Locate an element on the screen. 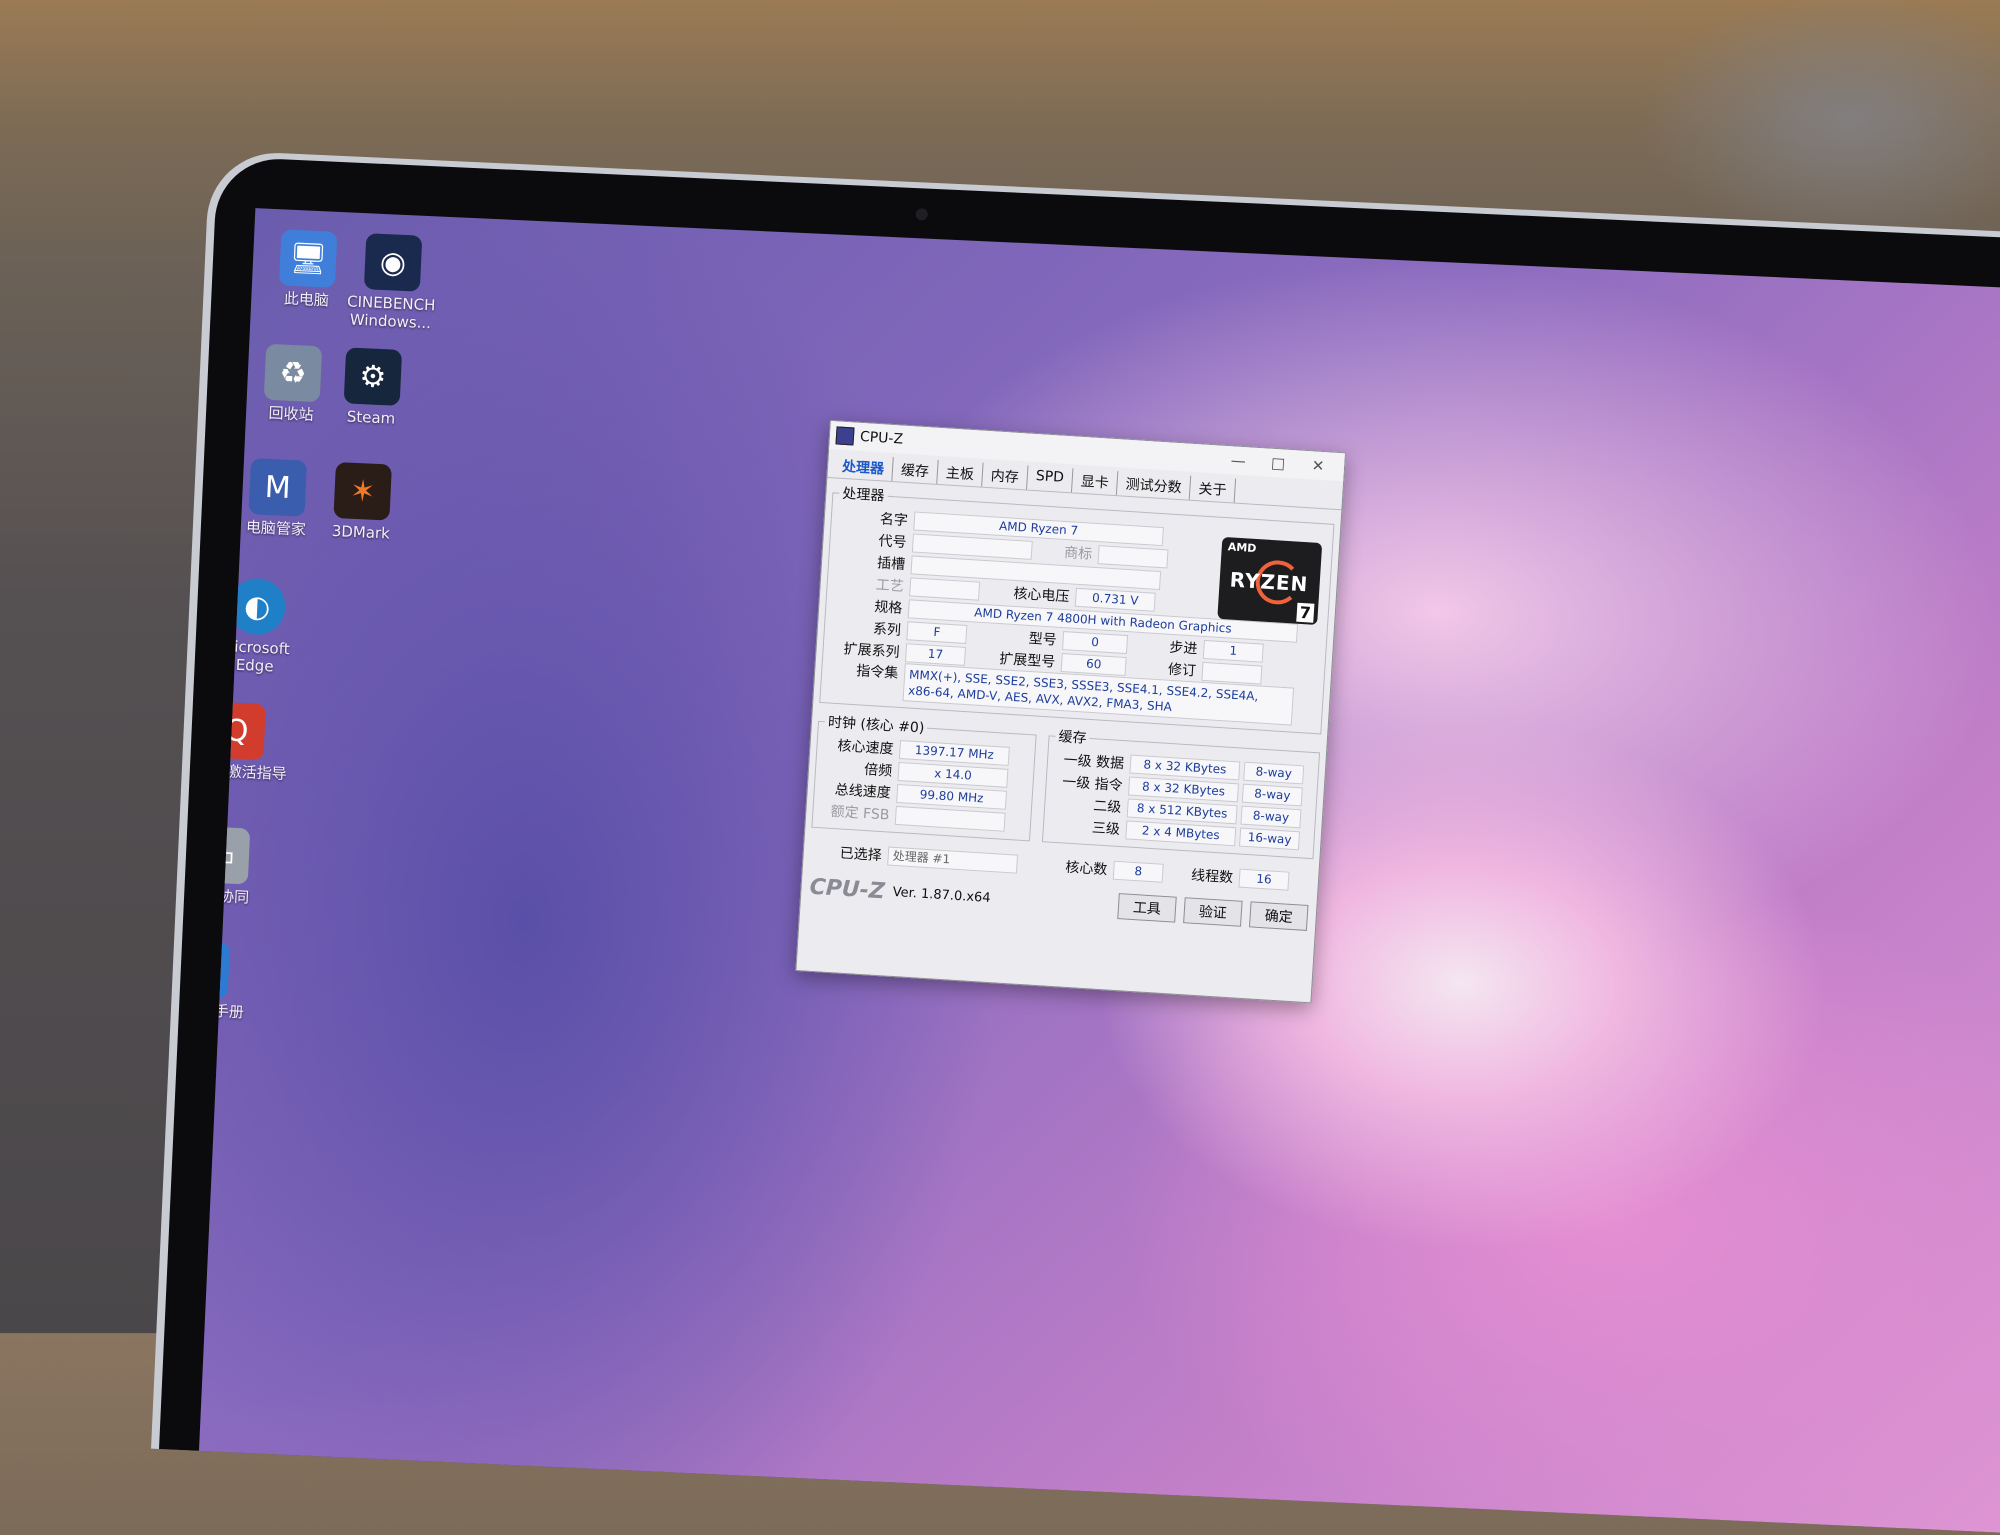  tab-processor: 处理器 is located at coordinates (863, 467).